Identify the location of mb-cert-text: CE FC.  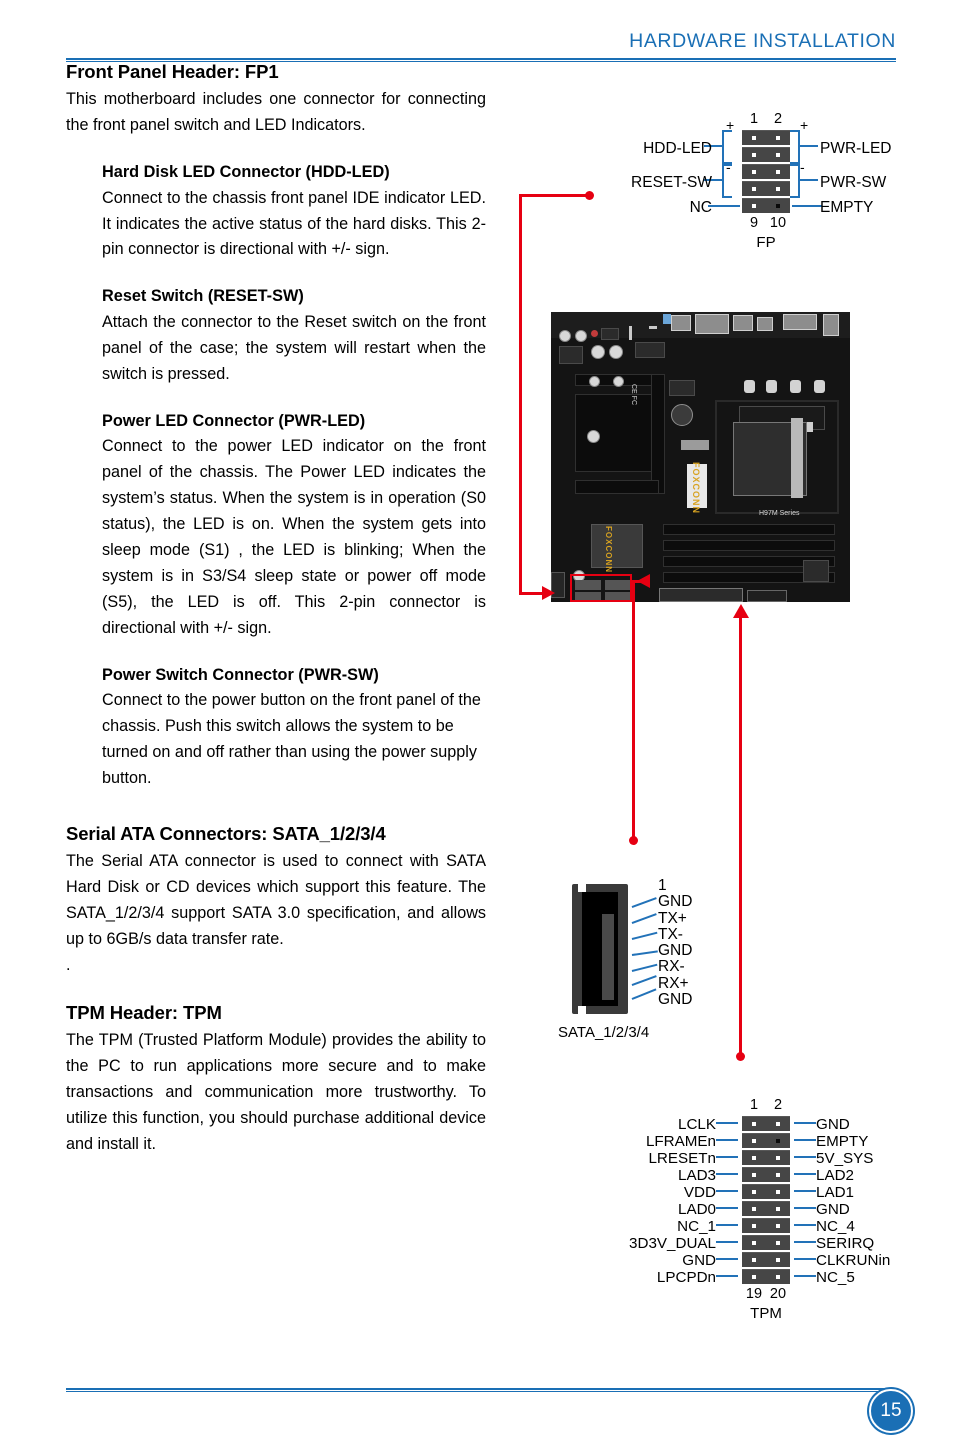
(633, 394).